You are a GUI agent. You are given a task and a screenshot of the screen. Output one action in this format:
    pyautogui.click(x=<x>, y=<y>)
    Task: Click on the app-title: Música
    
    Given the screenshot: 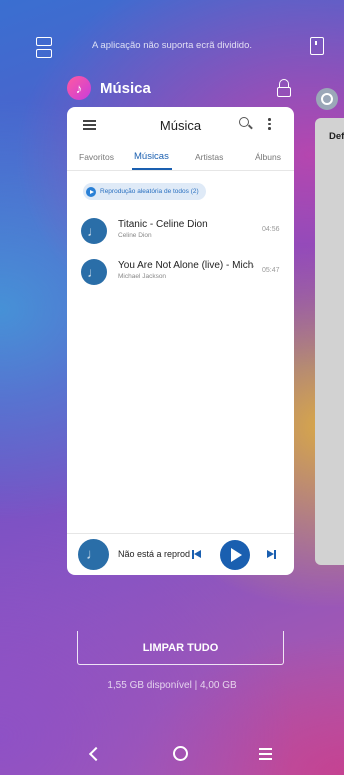 What is the action you would take?
    pyautogui.click(x=125, y=88)
    